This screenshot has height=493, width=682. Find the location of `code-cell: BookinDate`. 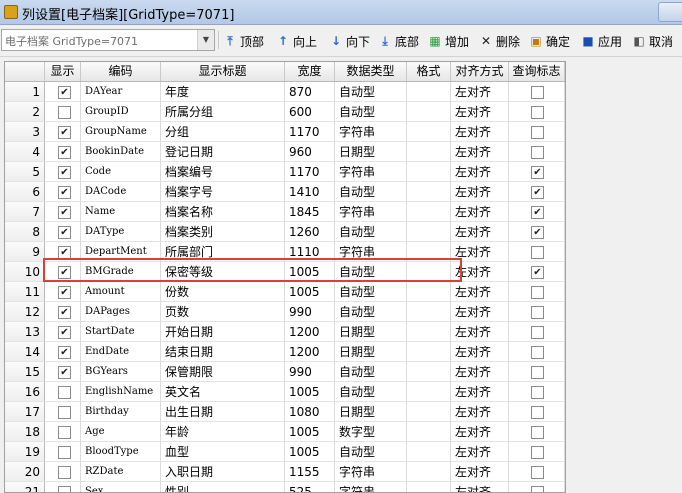

code-cell: BookinDate is located at coordinates (121, 152).